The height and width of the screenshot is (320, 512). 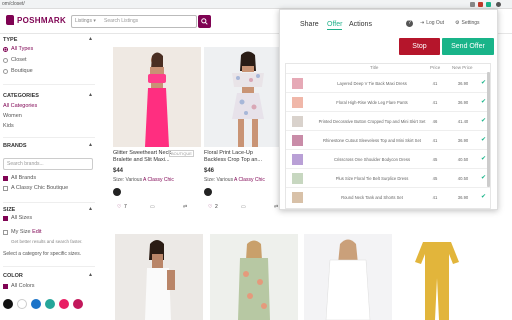 What do you see at coordinates (372, 102) in the screenshot?
I see `row-title: Floral High-Rise Wide Leg Flare Pants` at bounding box center [372, 102].